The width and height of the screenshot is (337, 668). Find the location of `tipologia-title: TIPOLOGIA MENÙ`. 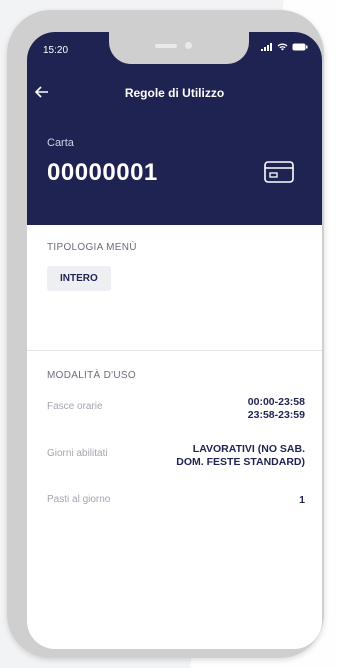

tipologia-title: TIPOLOGIA MENÙ is located at coordinates (92, 247).